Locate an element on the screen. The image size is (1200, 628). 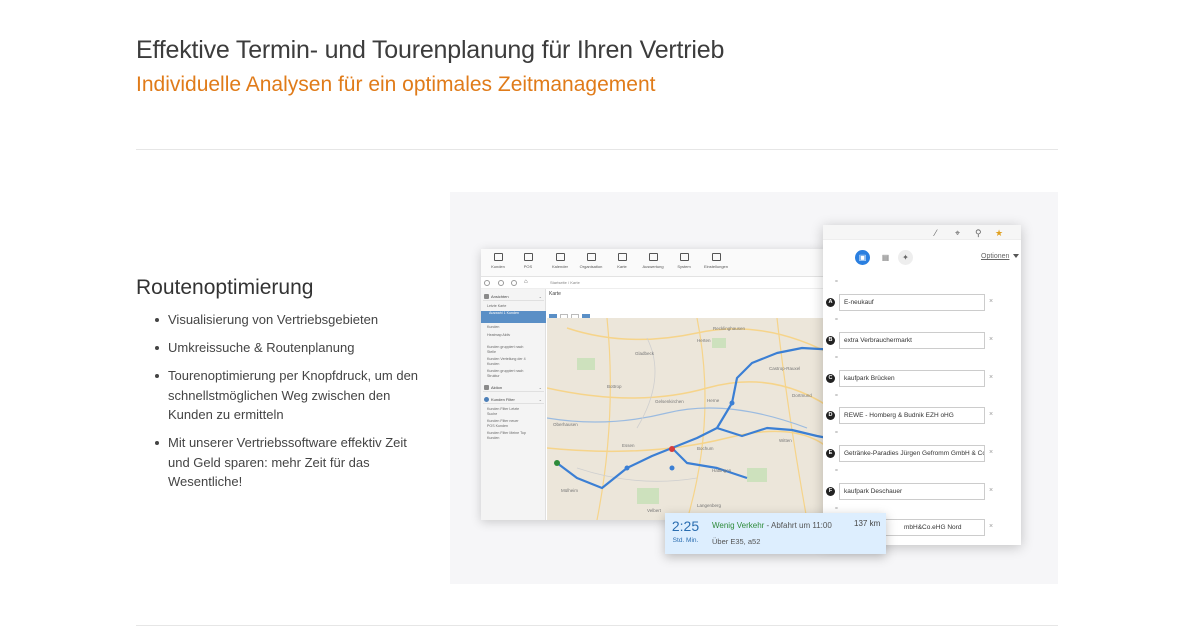
refresh-icon is located at coordinates (514, 283).